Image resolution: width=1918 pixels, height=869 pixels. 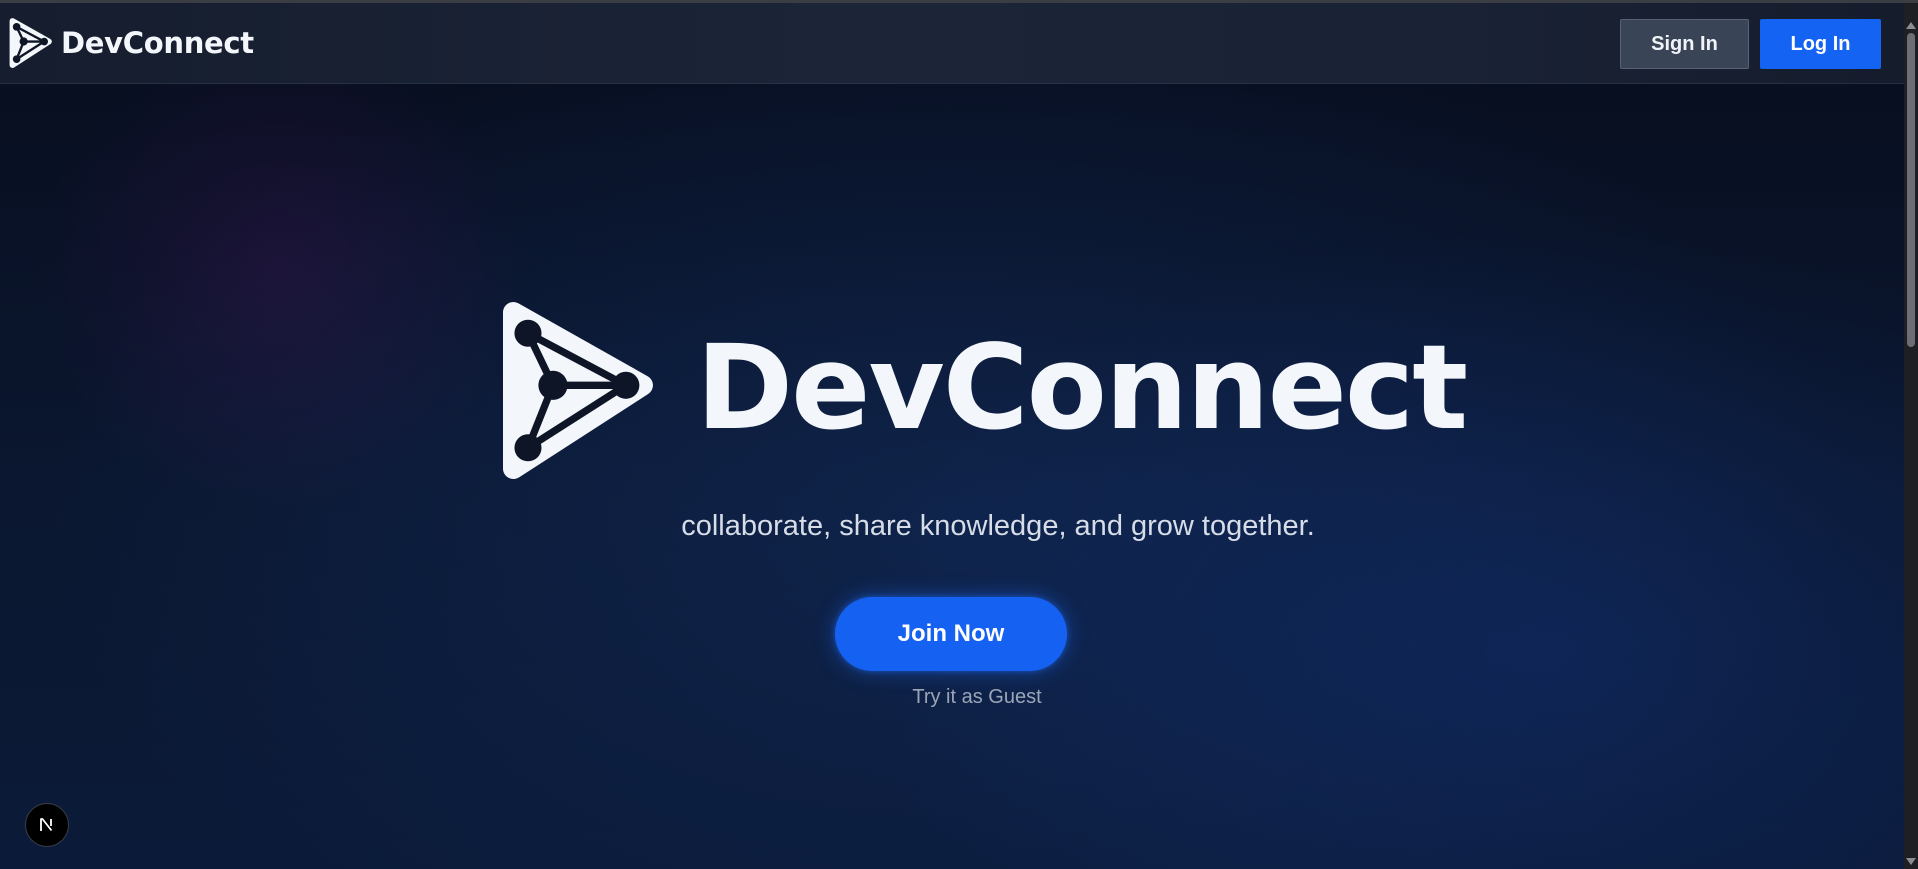 What do you see at coordinates (951, 634) in the screenshot?
I see `join-now-button: Join Now` at bounding box center [951, 634].